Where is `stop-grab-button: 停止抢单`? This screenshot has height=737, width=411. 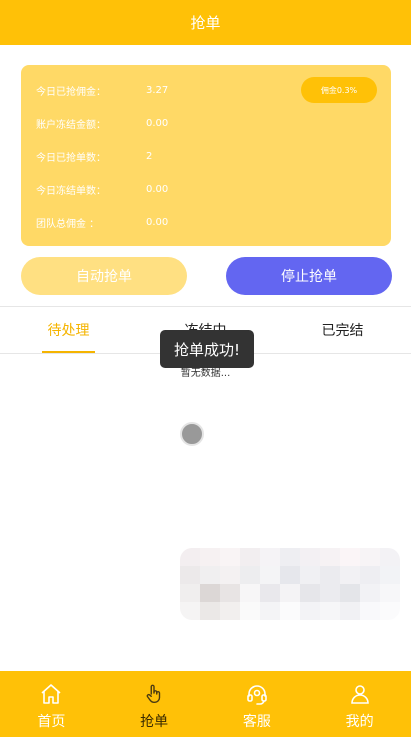
stop-grab-button: 停止抢单 is located at coordinates (309, 276).